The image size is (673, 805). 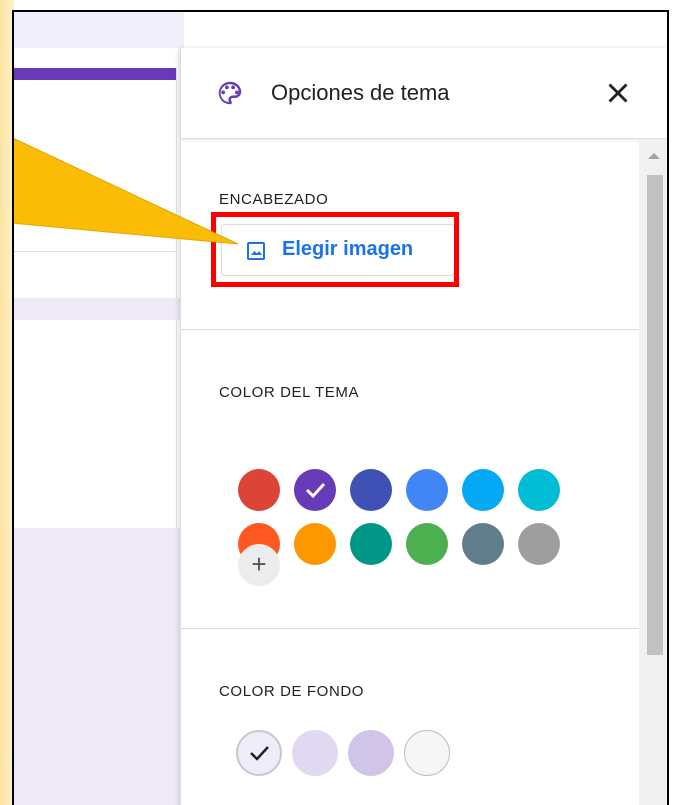 I want to click on scroll-up-arrow, so click(x=654, y=156).